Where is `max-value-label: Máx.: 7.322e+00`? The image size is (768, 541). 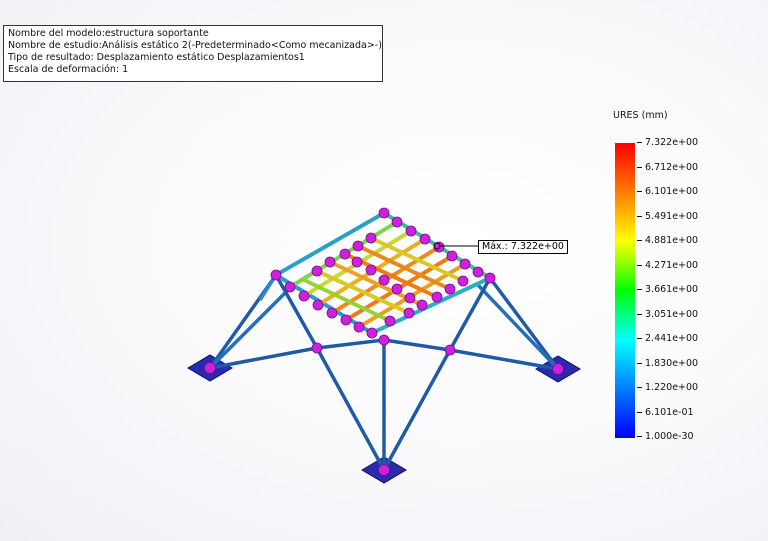
max-value-label: Máx.: 7.322e+00 is located at coordinates (523, 247).